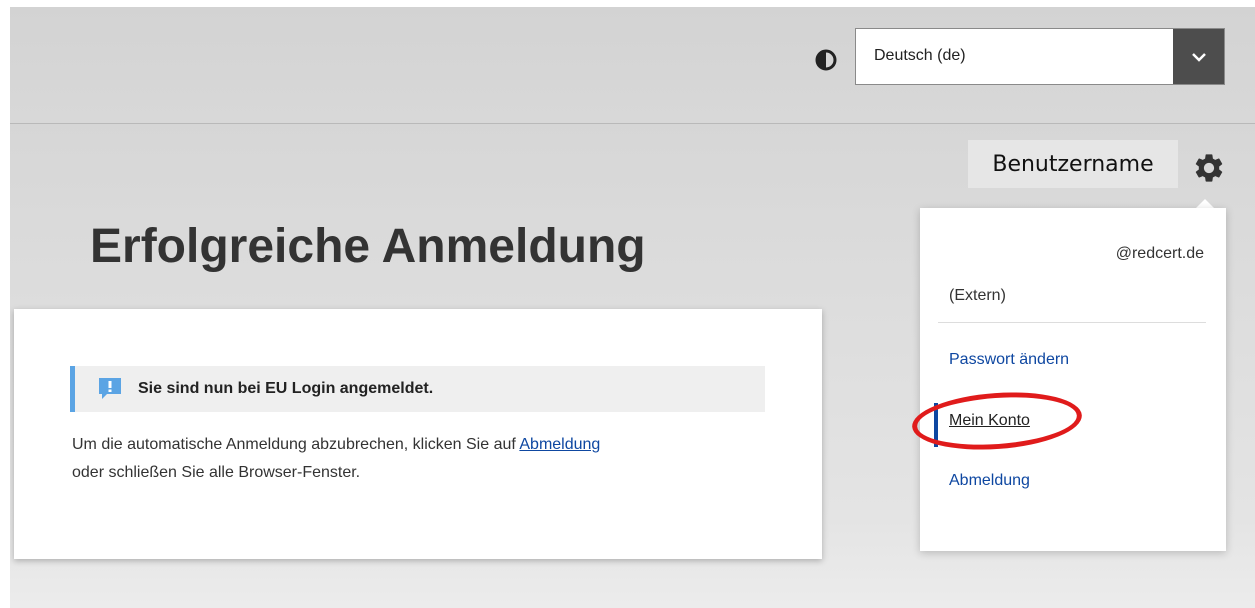 This screenshot has height=608, width=1255. I want to click on chevron-down-icon, so click(1198, 57).